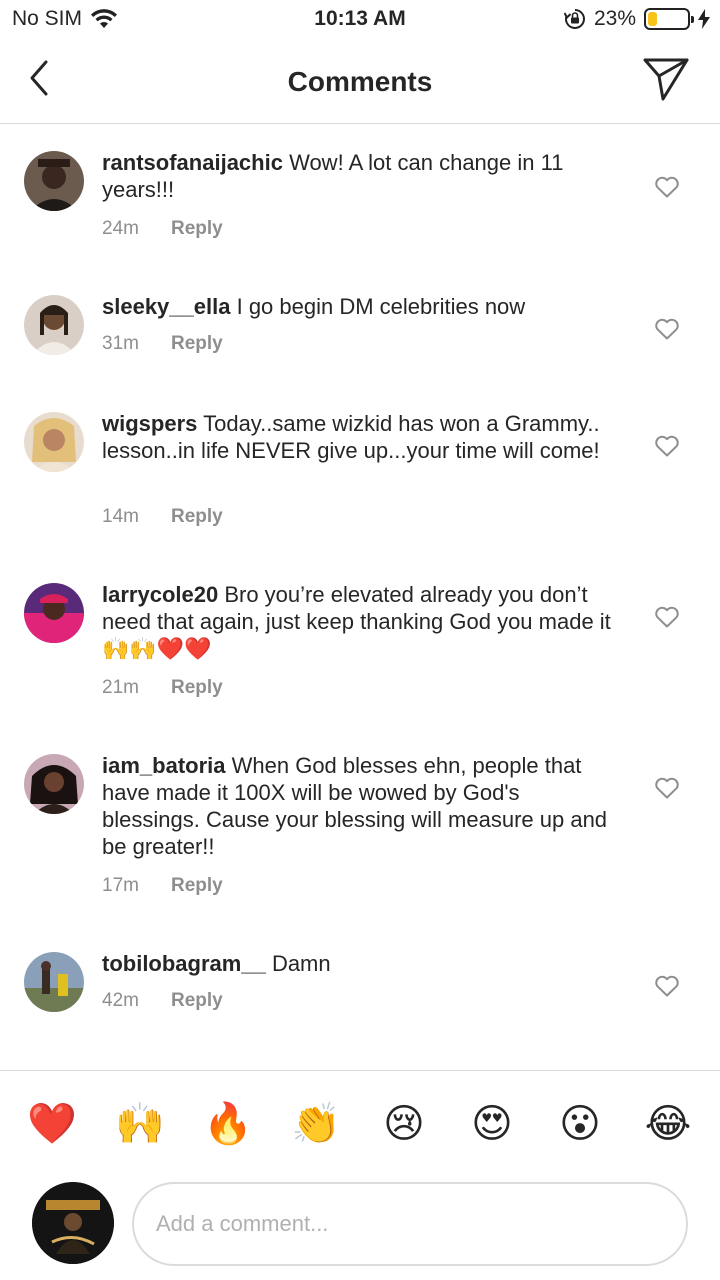 The height and width of the screenshot is (1280, 720). I want to click on nav-header: Comments, so click(360, 82).